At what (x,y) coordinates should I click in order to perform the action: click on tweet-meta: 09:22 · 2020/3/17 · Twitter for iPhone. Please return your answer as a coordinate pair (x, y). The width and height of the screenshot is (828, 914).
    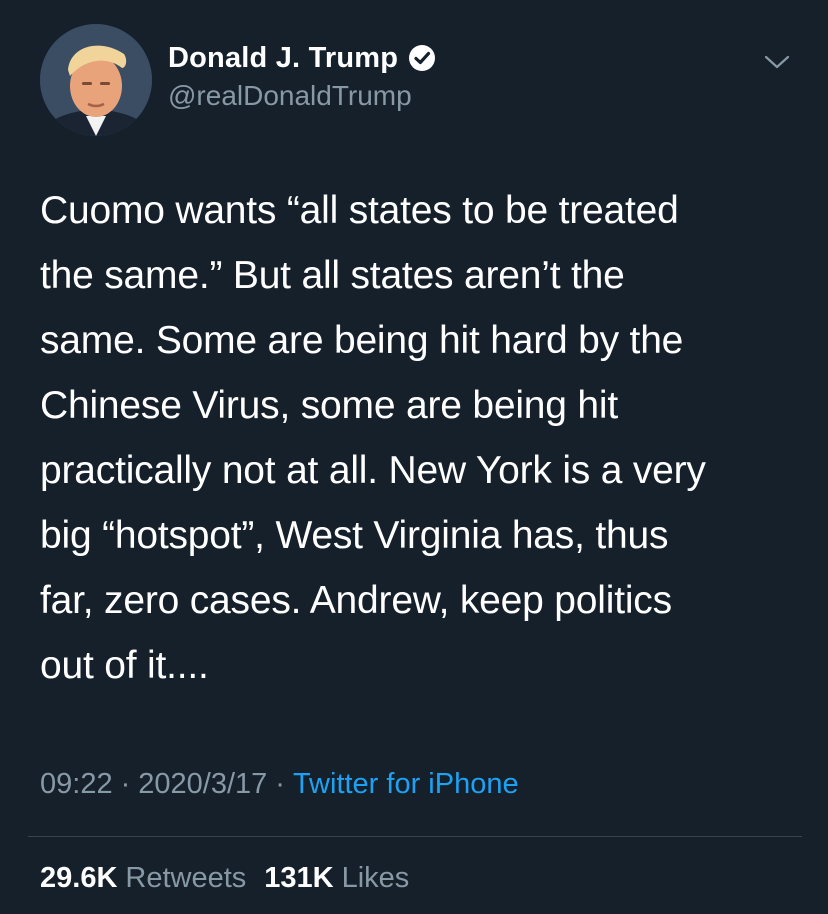
    Looking at the image, I should click on (279, 784).